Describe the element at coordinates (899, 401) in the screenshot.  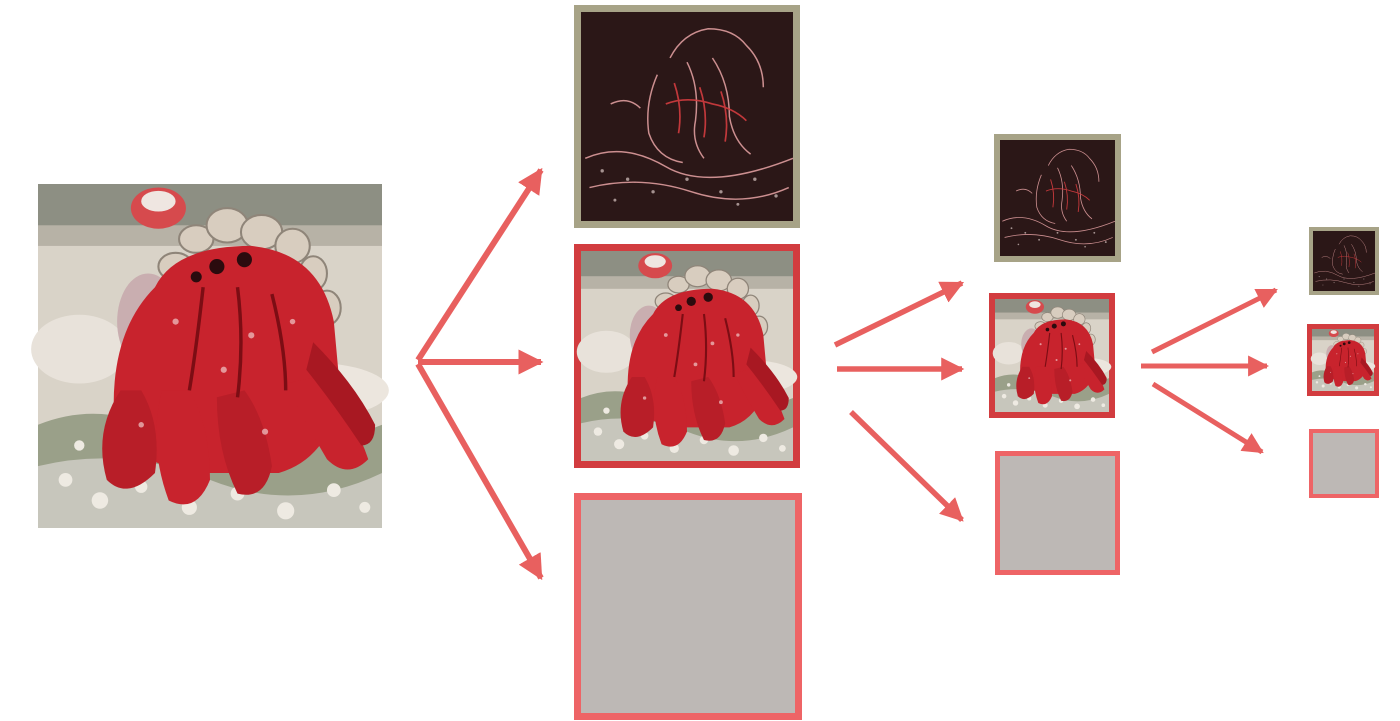
I see `level-2-arrows` at that location.